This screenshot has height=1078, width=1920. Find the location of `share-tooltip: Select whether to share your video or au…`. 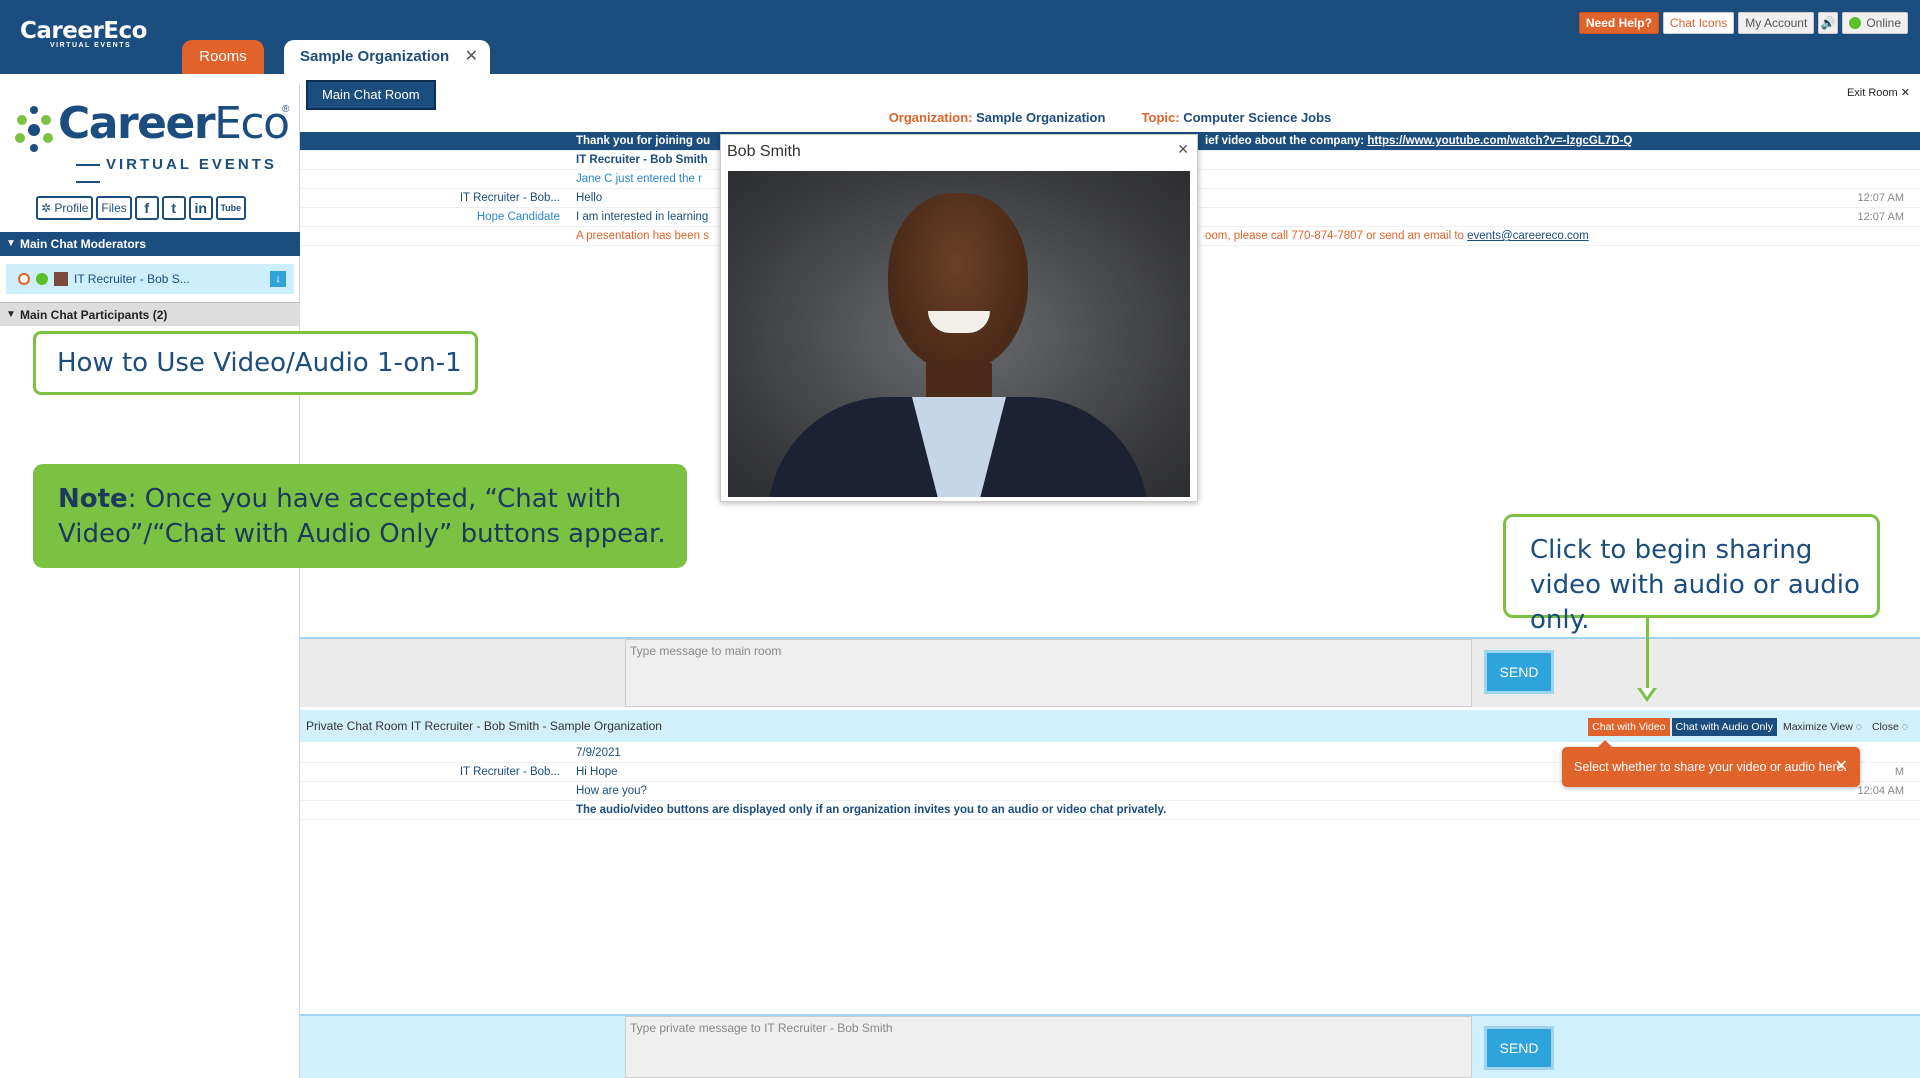

share-tooltip: Select whether to share your video or au… is located at coordinates (1711, 763).